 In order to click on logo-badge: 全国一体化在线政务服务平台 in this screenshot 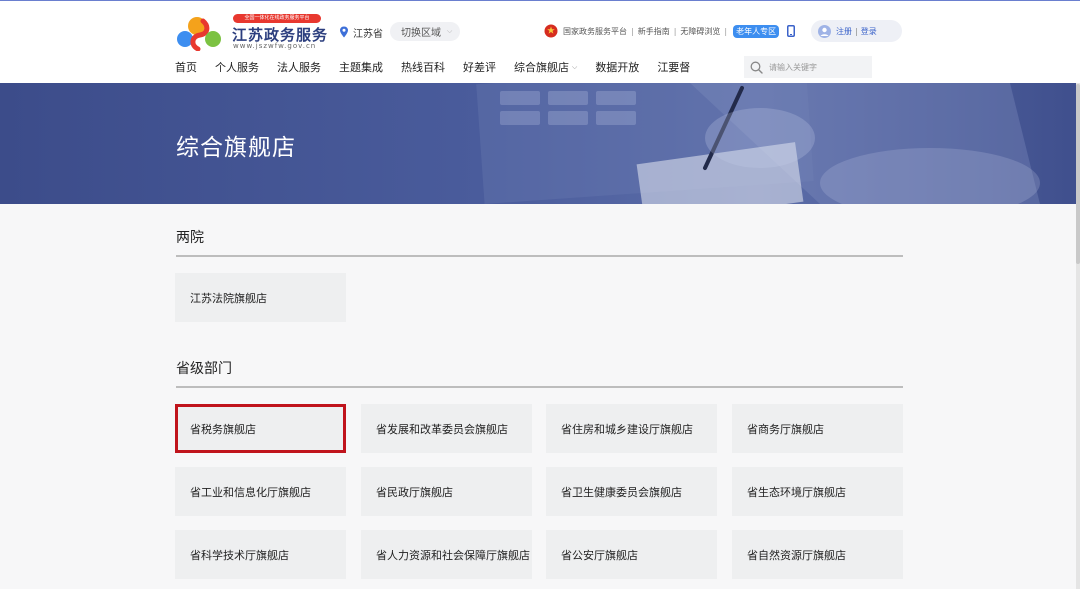, I will do `click(277, 18)`.